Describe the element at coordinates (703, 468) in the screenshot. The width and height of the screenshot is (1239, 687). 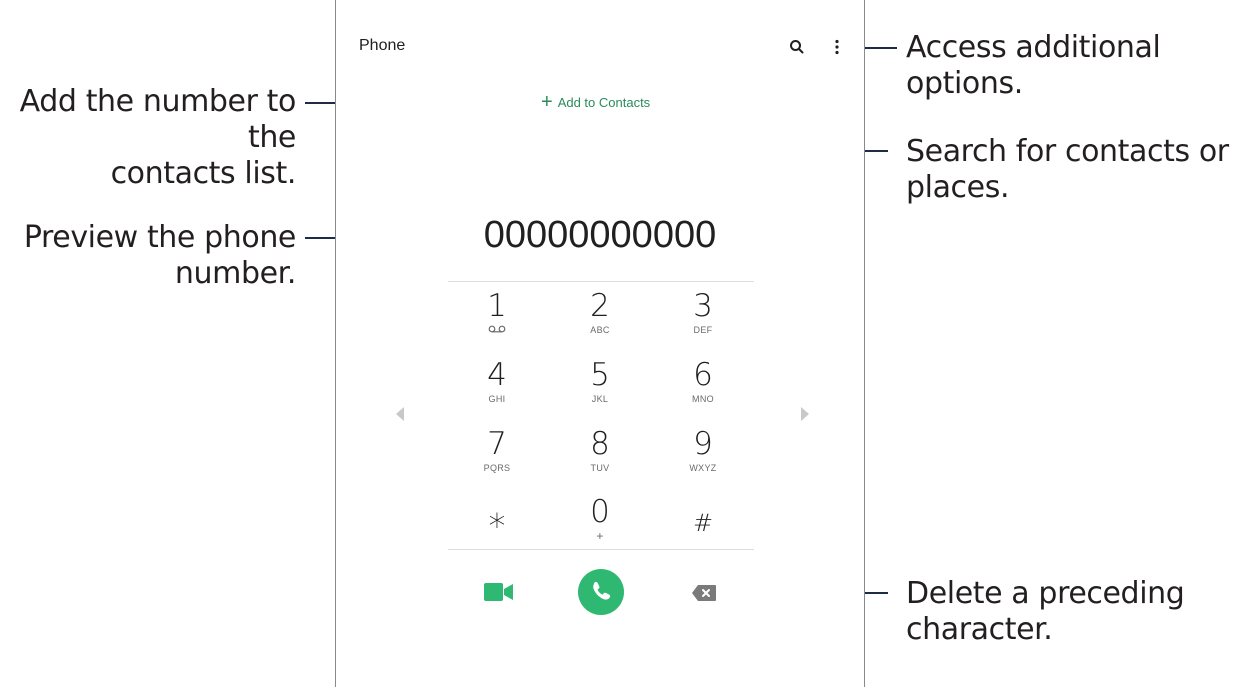
I see `key-9-letters: WXYZ` at that location.